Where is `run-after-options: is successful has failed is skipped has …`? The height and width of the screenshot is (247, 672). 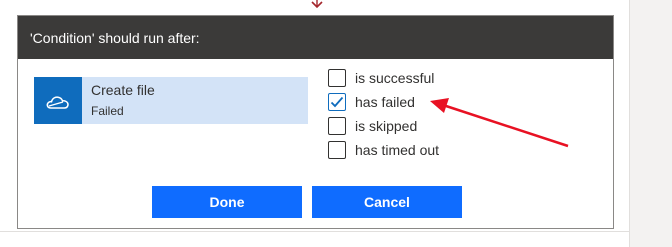
run-after-options: is successful has failed is skipped has … is located at coordinates (383, 116).